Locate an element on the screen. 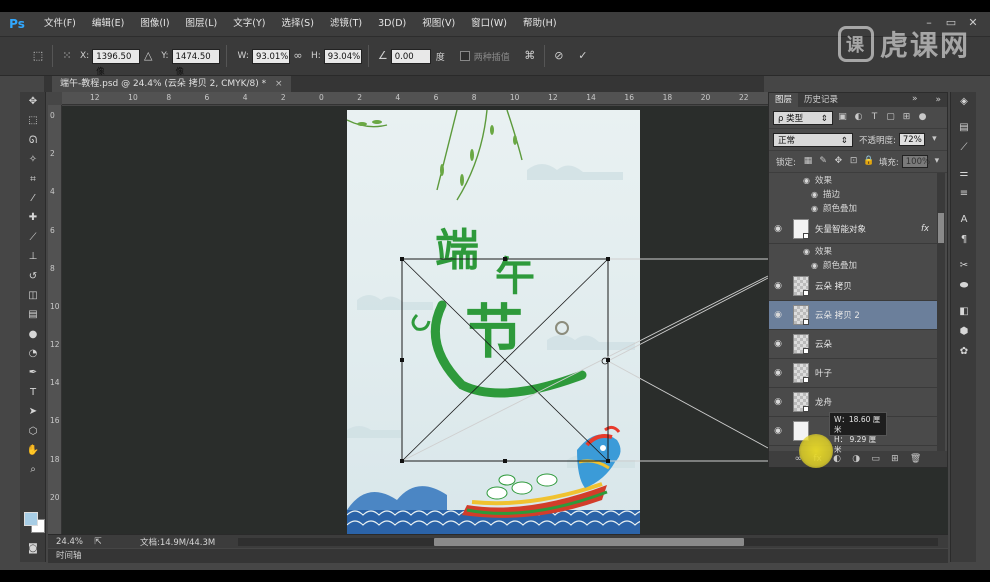 This screenshot has height=582, width=990. brush-settings-icon: ⟋ is located at coordinates (964, 148).